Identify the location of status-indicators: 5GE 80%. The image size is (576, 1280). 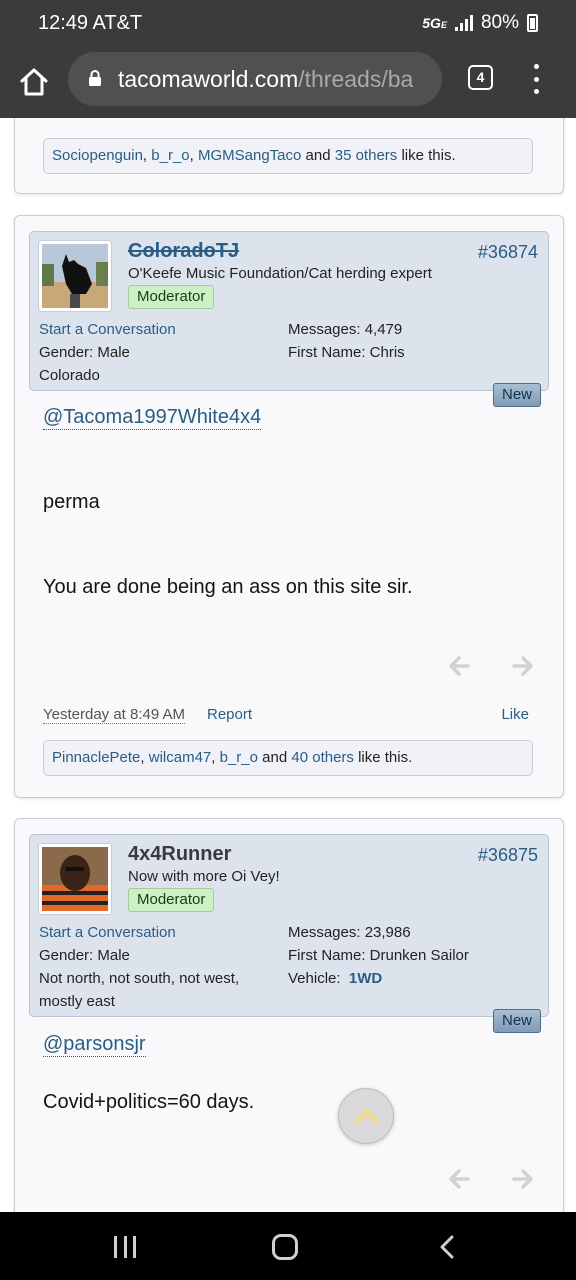
(480, 23).